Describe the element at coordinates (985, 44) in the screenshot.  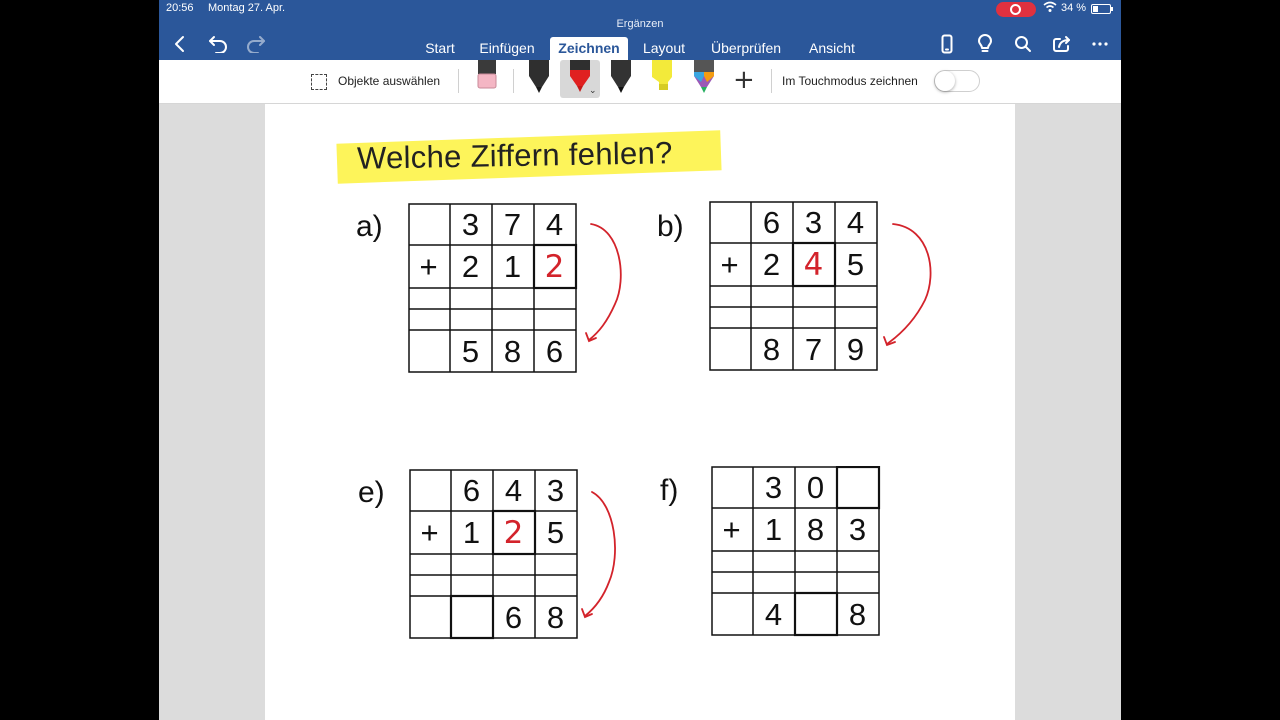
I see `lightbulb-icon` at that location.